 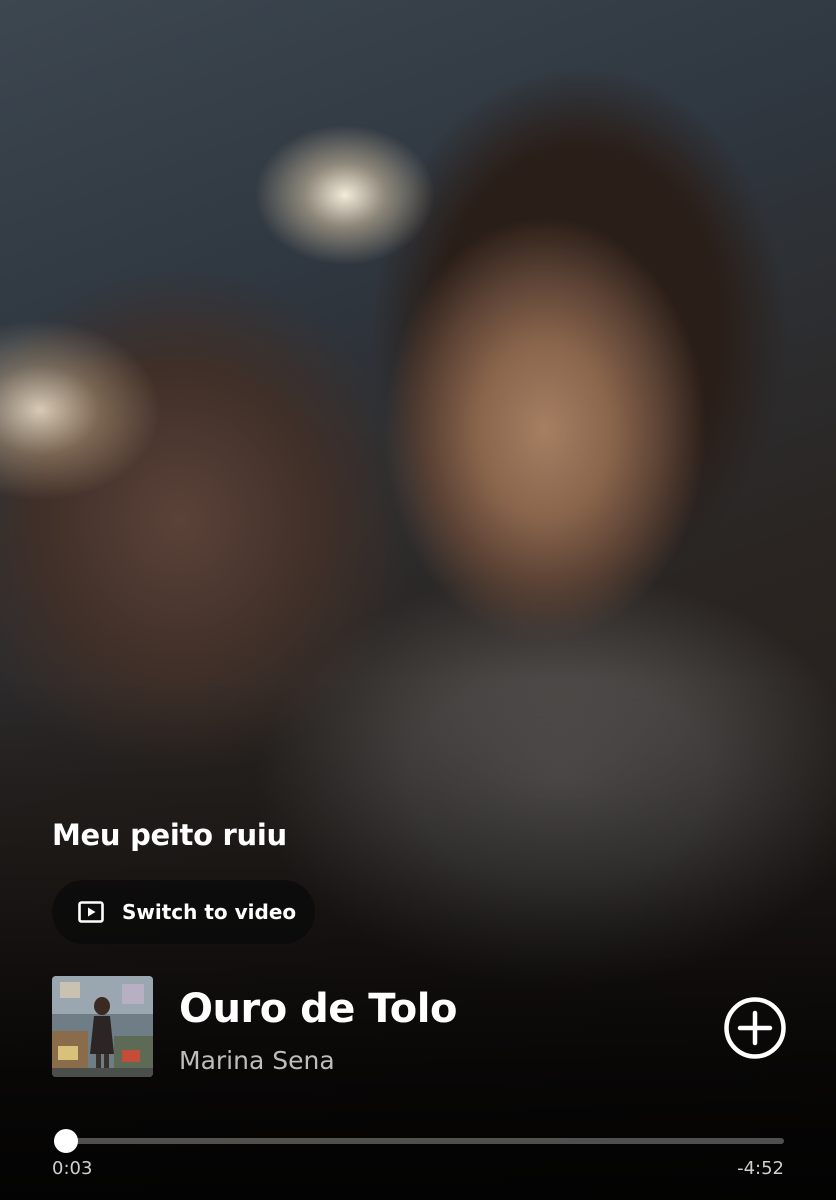 What do you see at coordinates (102, 1026) in the screenshot?
I see `album-cover` at bounding box center [102, 1026].